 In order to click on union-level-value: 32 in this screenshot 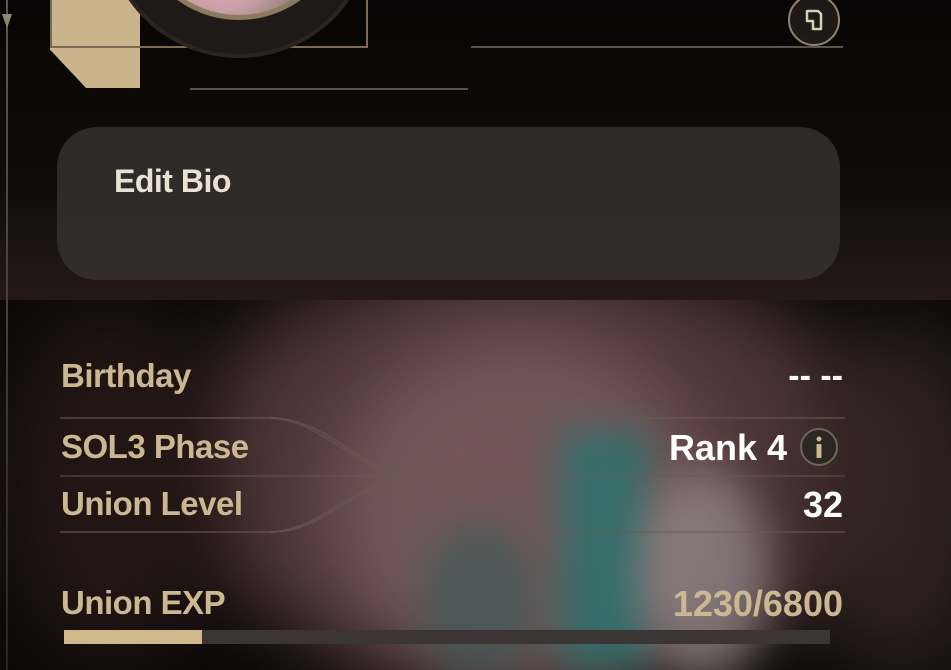, I will do `click(822, 504)`.